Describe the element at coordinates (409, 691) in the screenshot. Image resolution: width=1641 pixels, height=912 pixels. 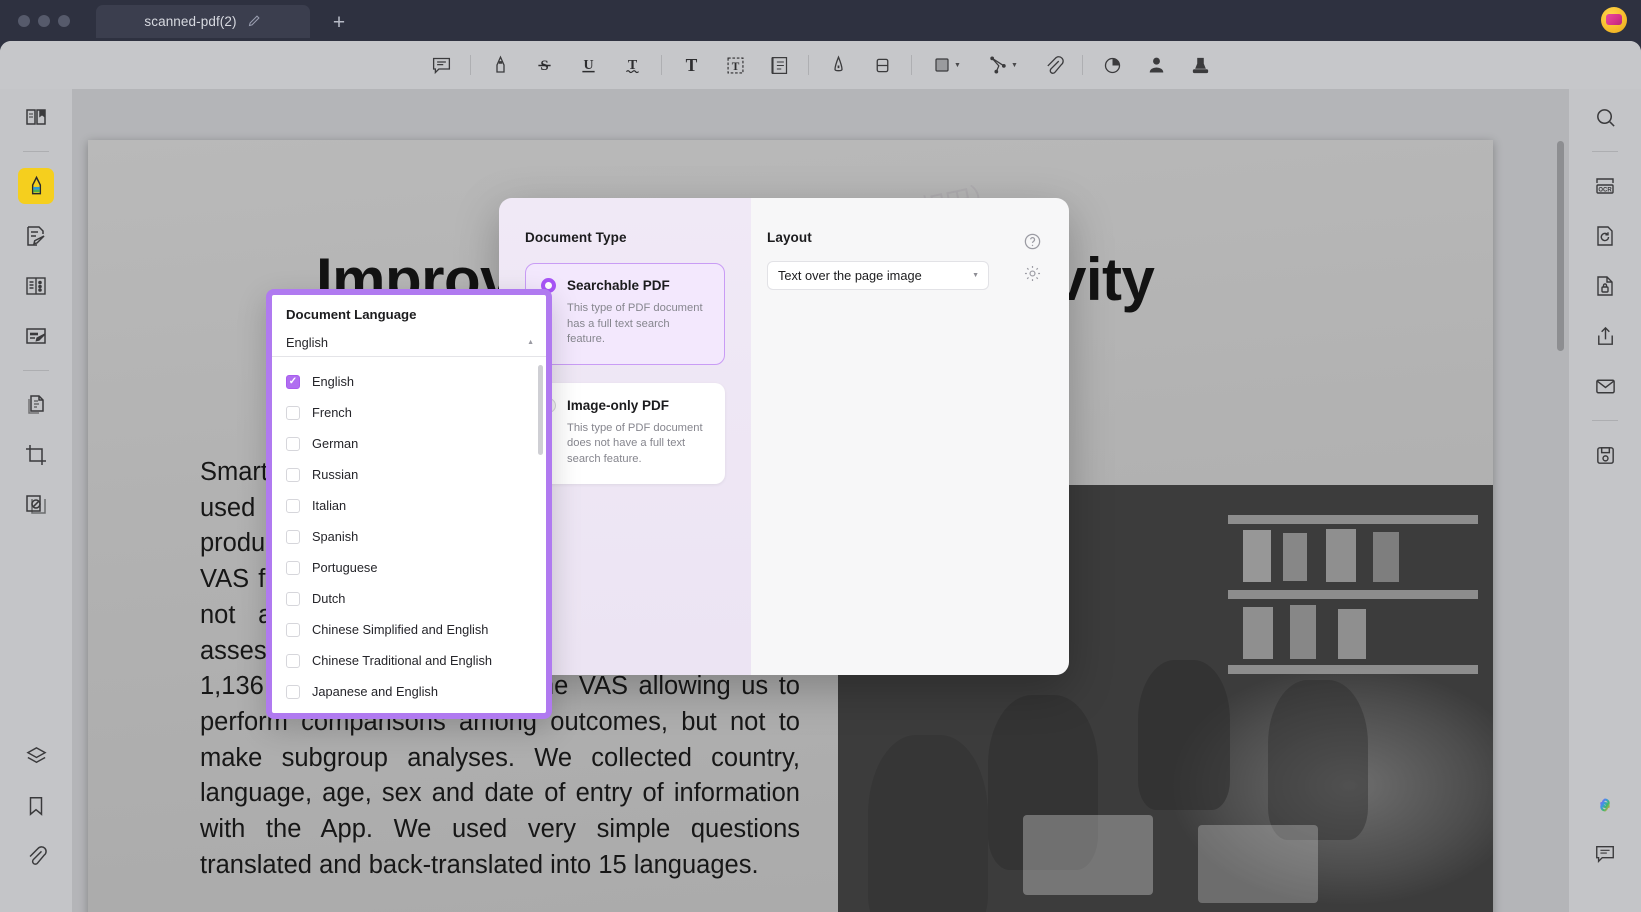
I see `language-option-japanese: Japanese and English` at that location.